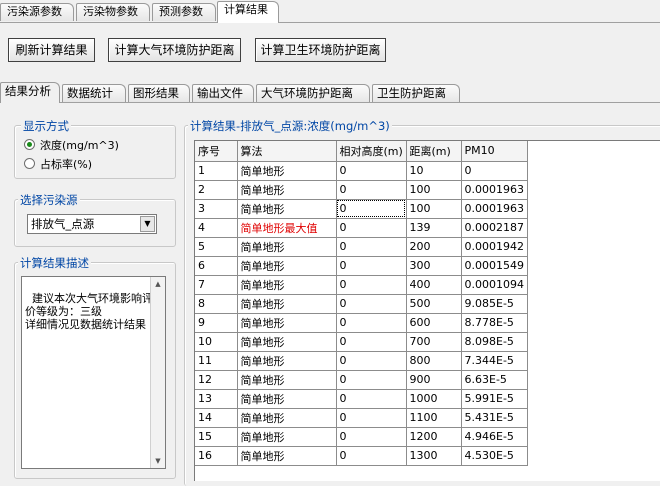 The height and width of the screenshot is (486, 660). I want to click on cell-distance: 139, so click(434, 228).